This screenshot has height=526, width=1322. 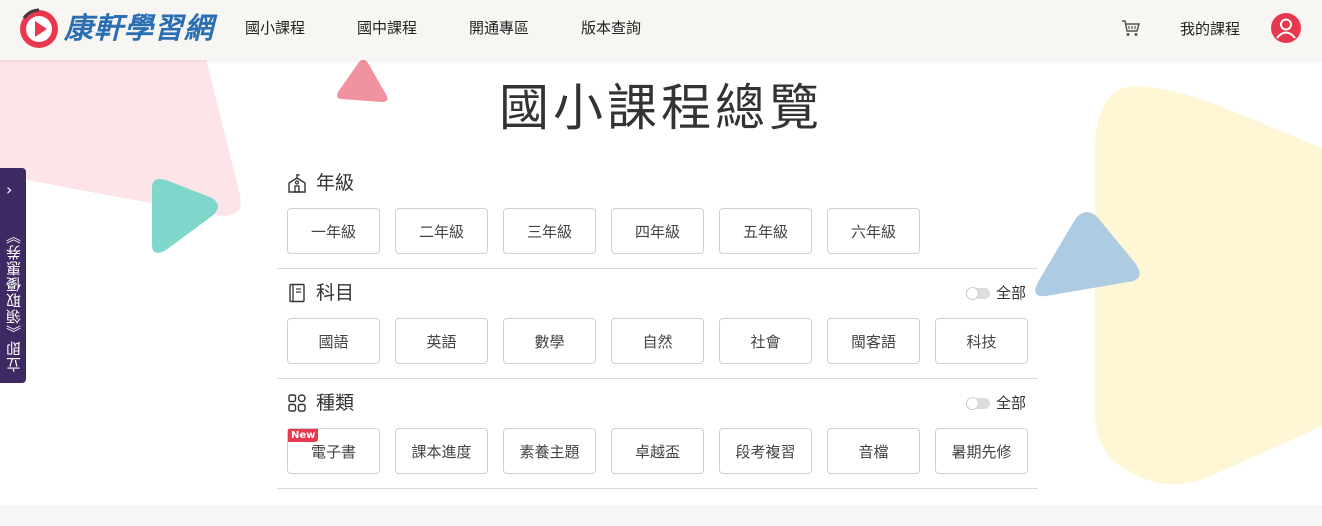 I want to click on grade-filter-section: 年級 一年級 二年級 三年級 四年級 五年級 六年級, so click(x=657, y=220).